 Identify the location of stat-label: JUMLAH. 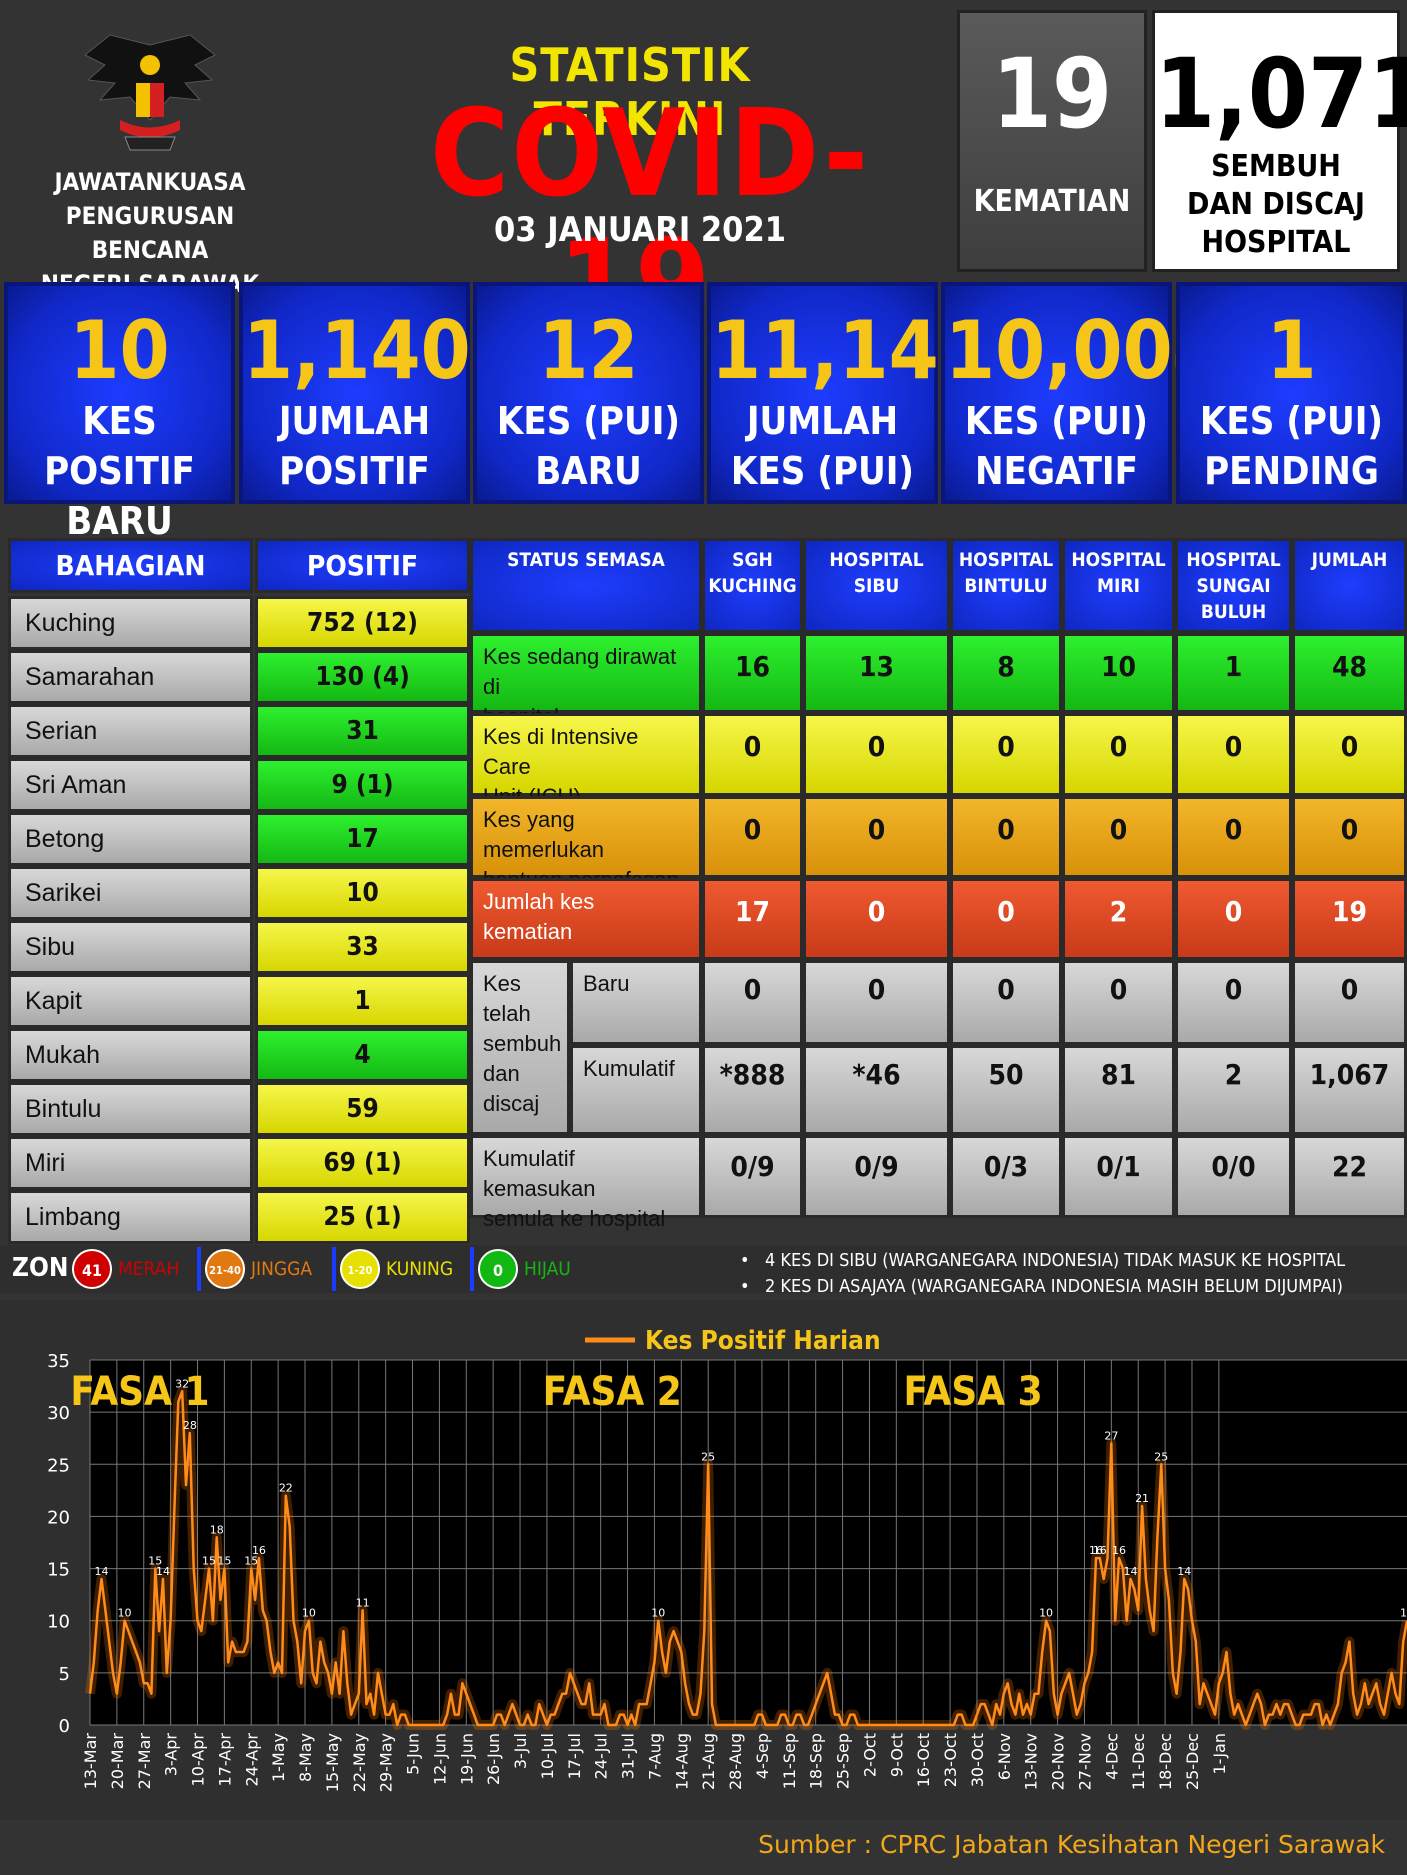
(822, 421).